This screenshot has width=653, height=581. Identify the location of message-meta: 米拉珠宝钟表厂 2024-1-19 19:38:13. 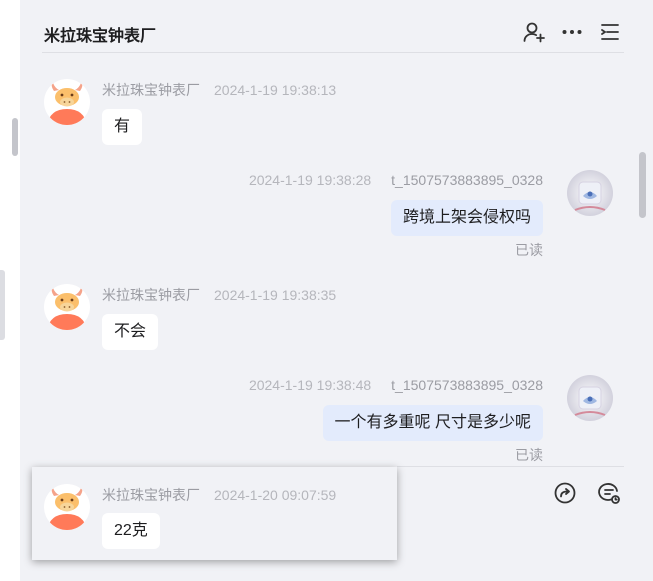
(219, 90).